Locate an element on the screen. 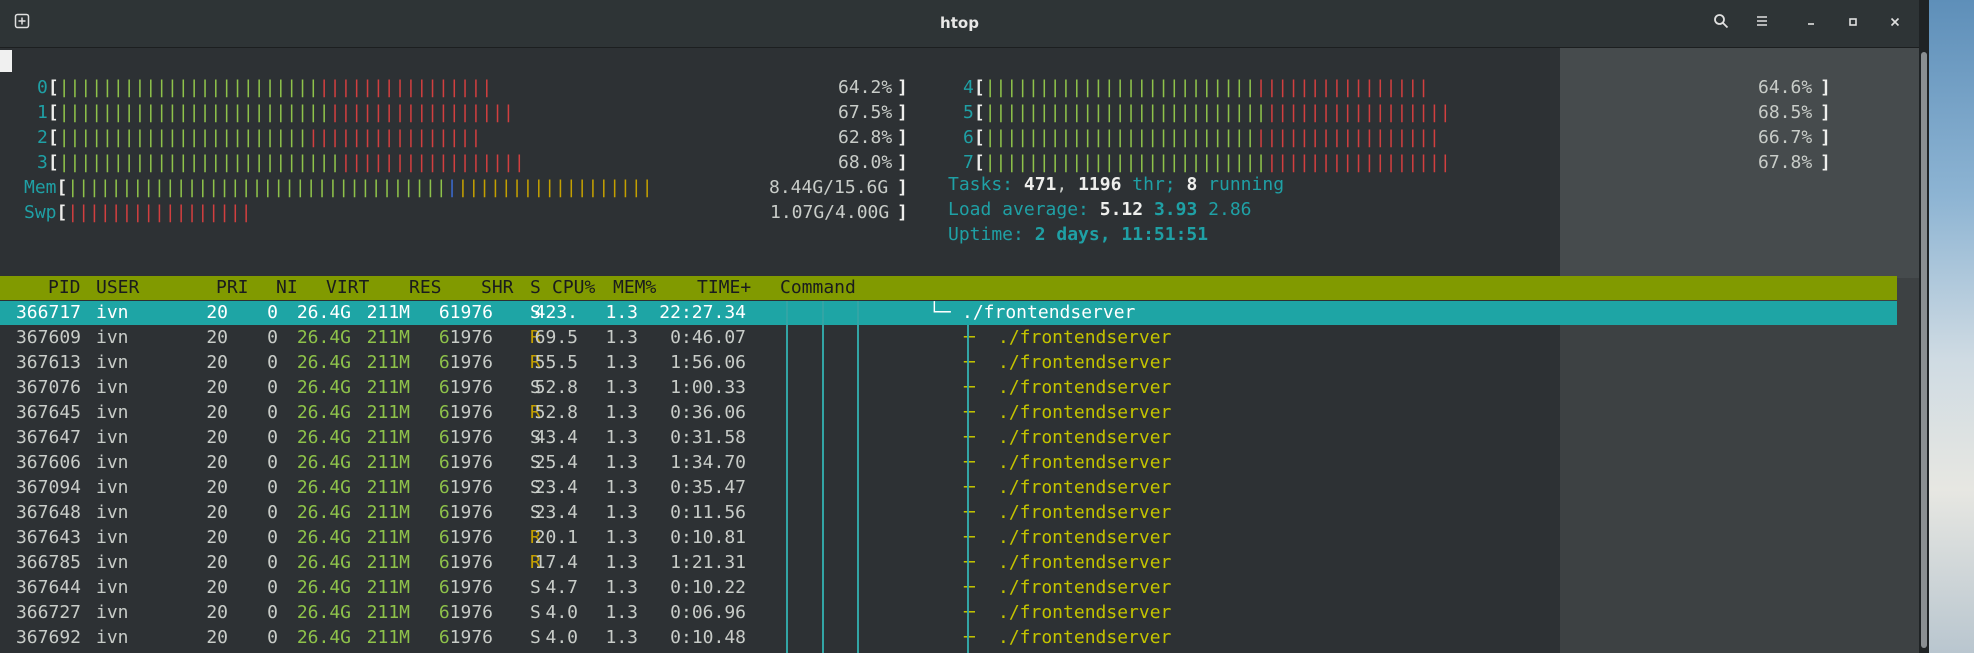  pid-cell: 367606 is located at coordinates (48, 462).